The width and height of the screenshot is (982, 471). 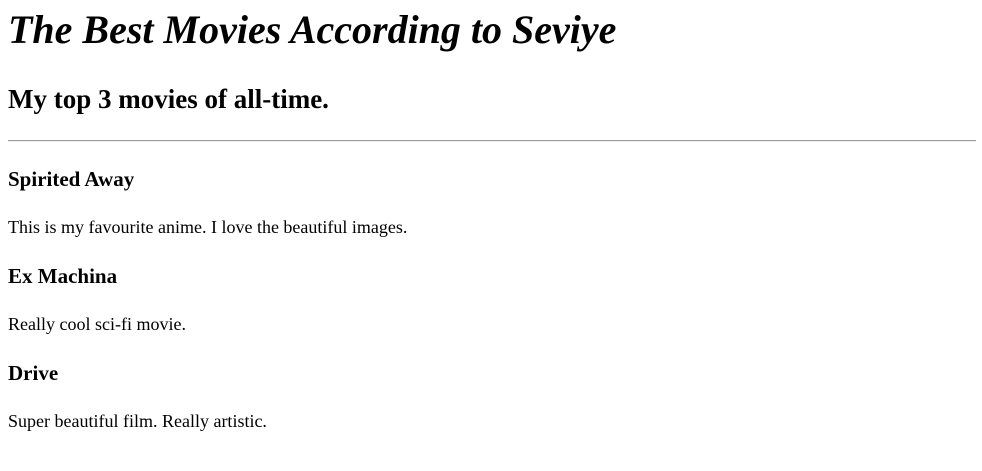 What do you see at coordinates (137, 421) in the screenshot?
I see `movie-description: Super beautiful film. Really artistic.` at bounding box center [137, 421].